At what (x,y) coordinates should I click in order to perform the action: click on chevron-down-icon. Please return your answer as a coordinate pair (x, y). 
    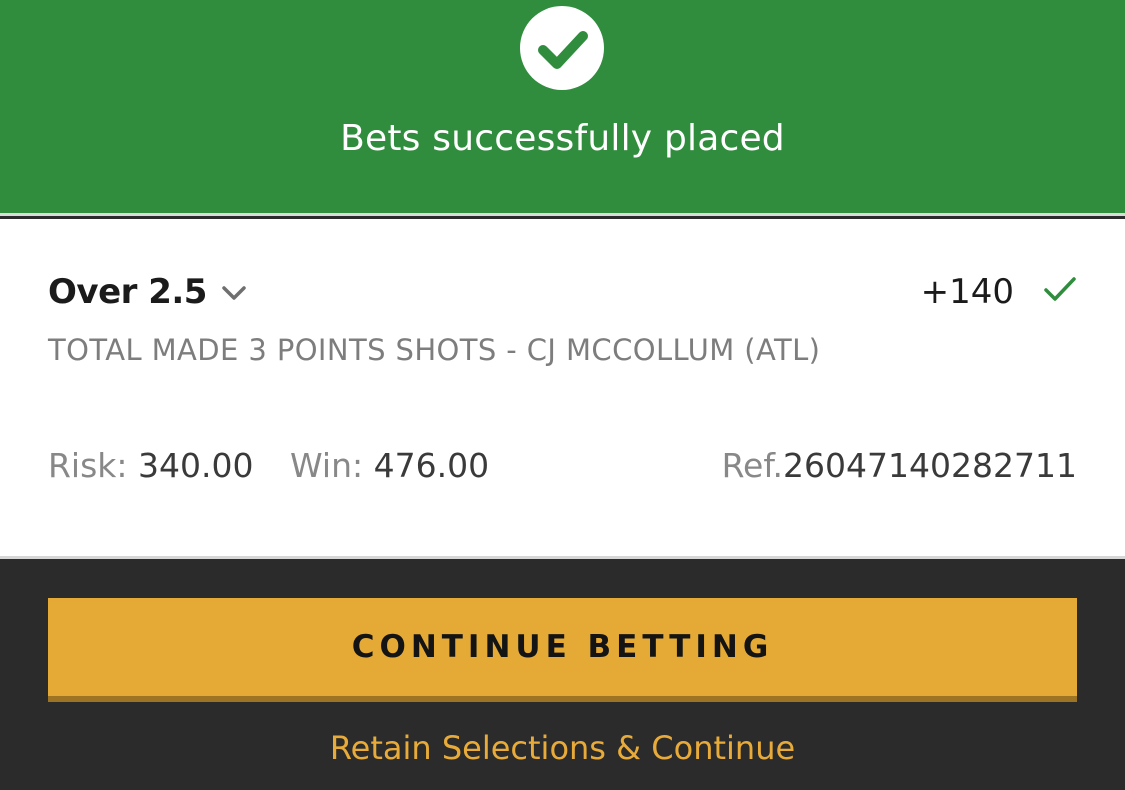
    Looking at the image, I should click on (234, 293).